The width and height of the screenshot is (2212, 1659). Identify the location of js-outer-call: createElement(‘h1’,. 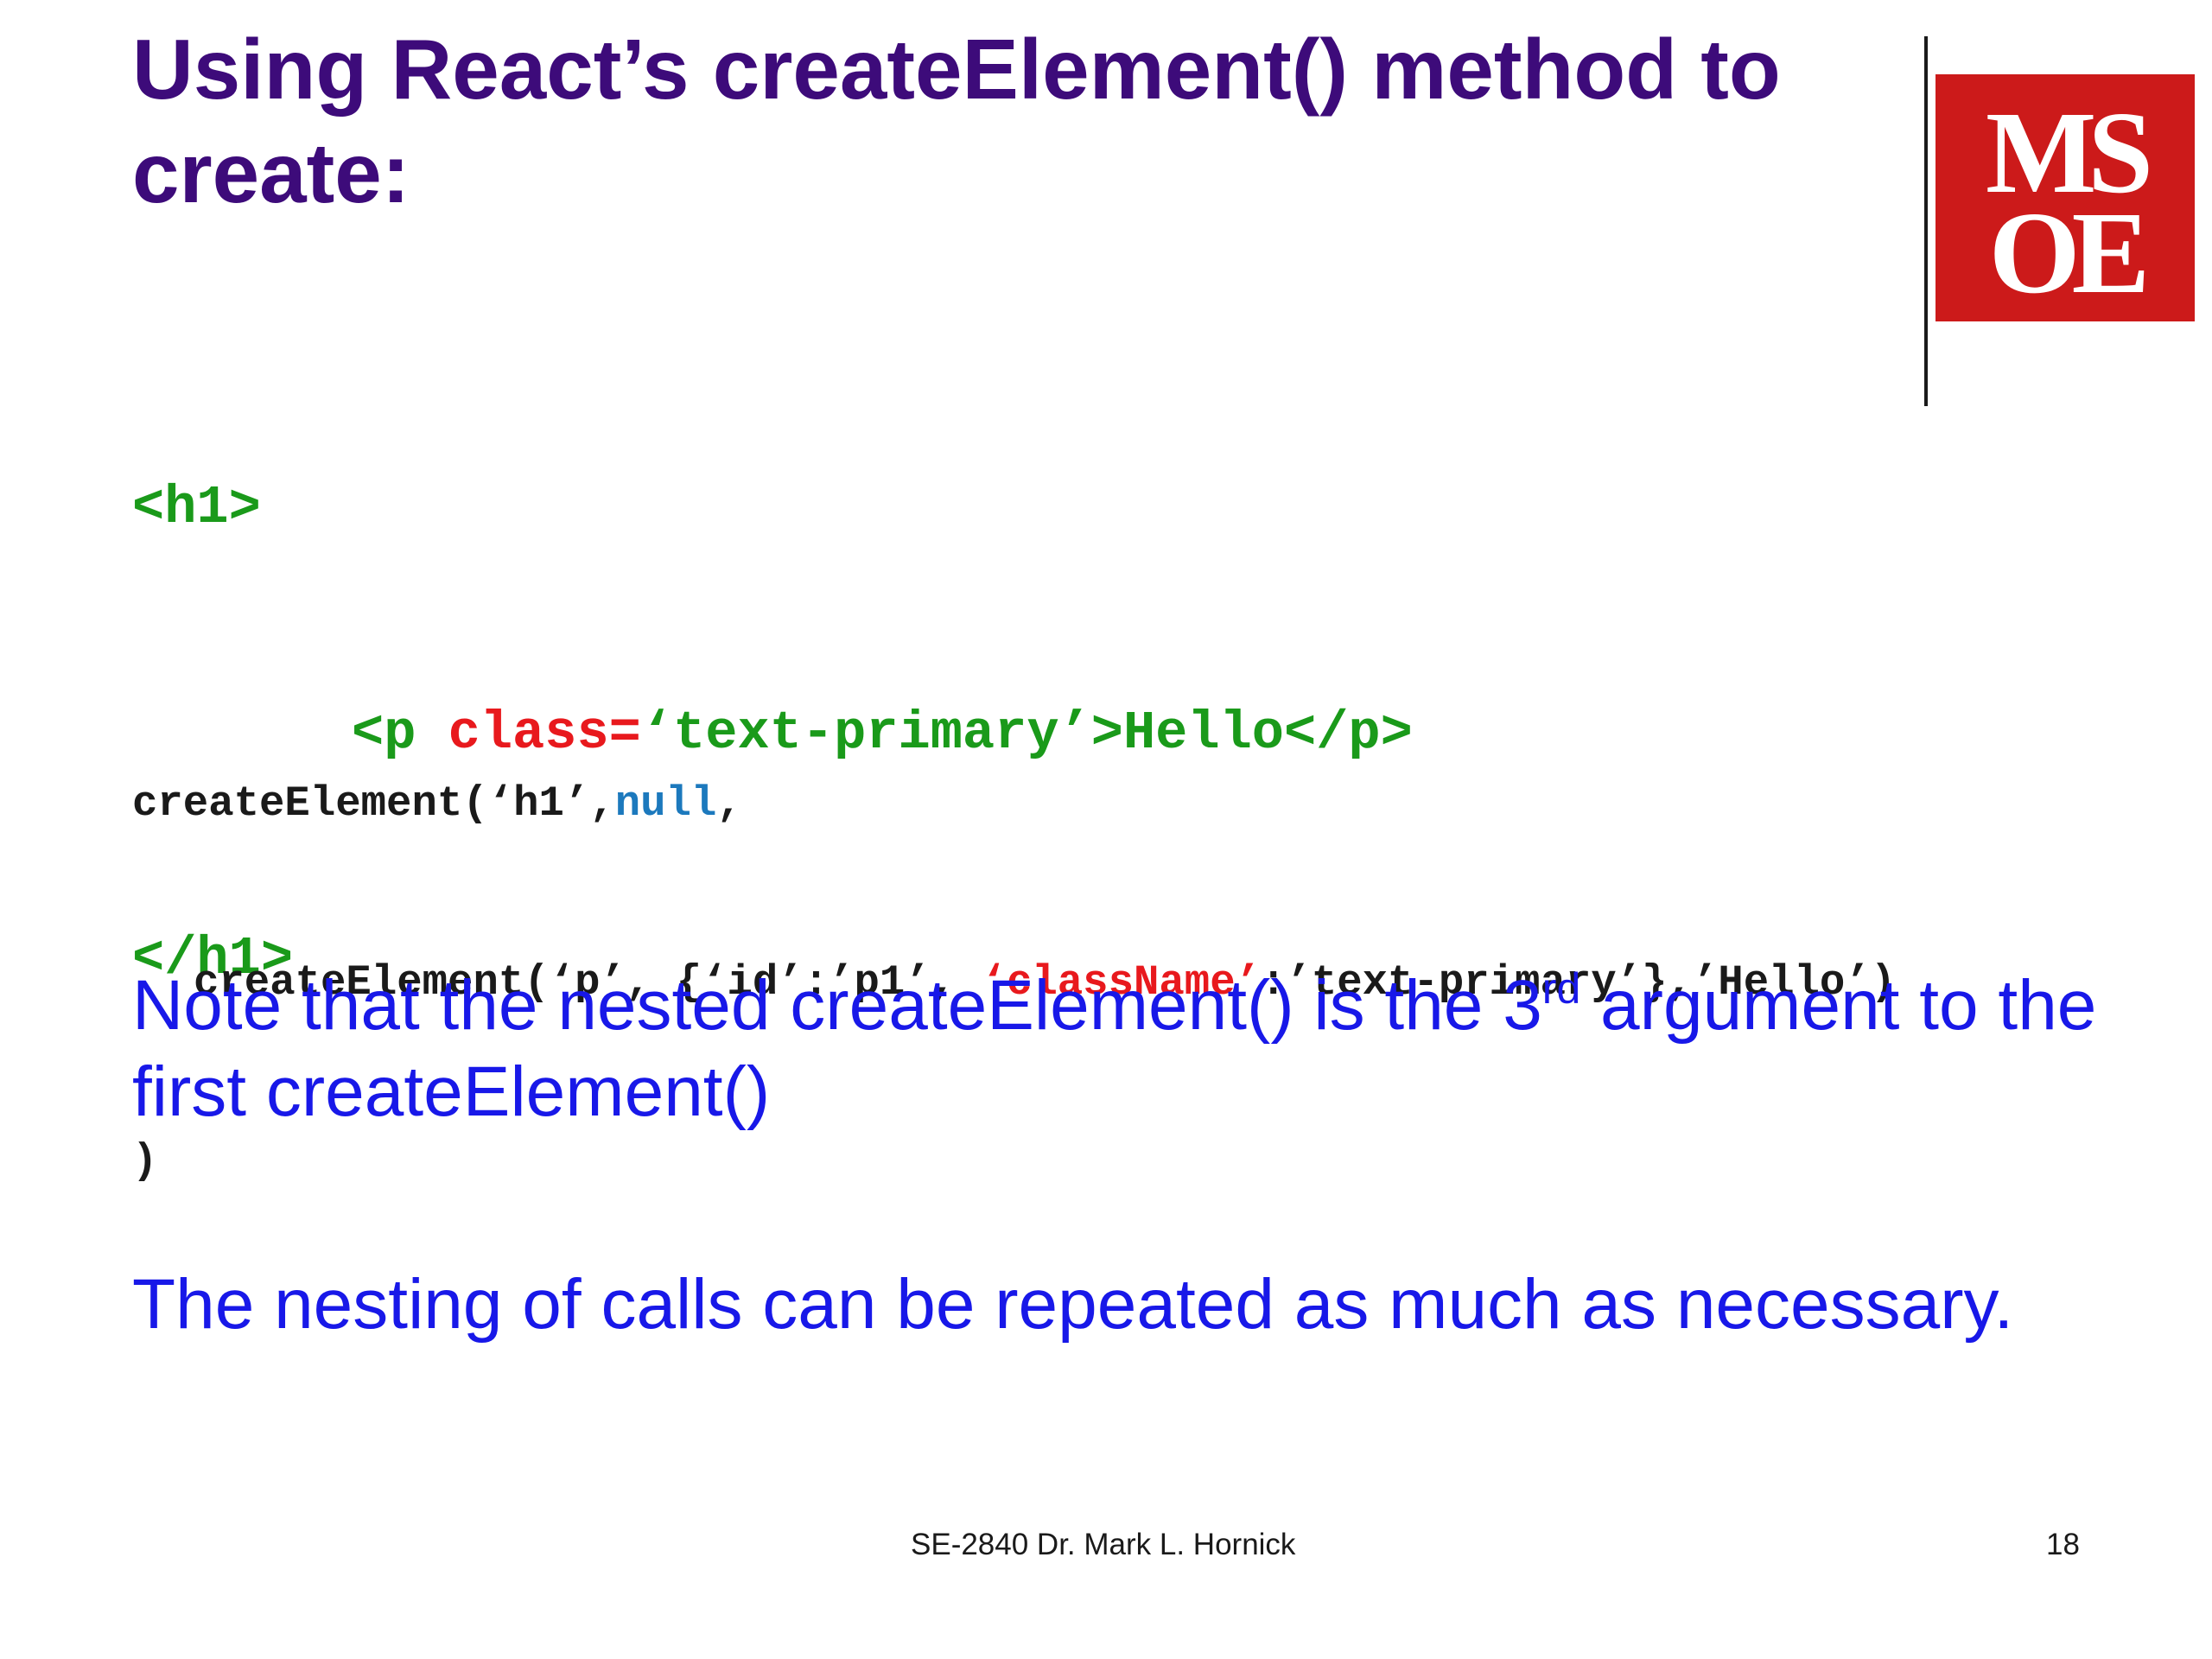
(373, 803).